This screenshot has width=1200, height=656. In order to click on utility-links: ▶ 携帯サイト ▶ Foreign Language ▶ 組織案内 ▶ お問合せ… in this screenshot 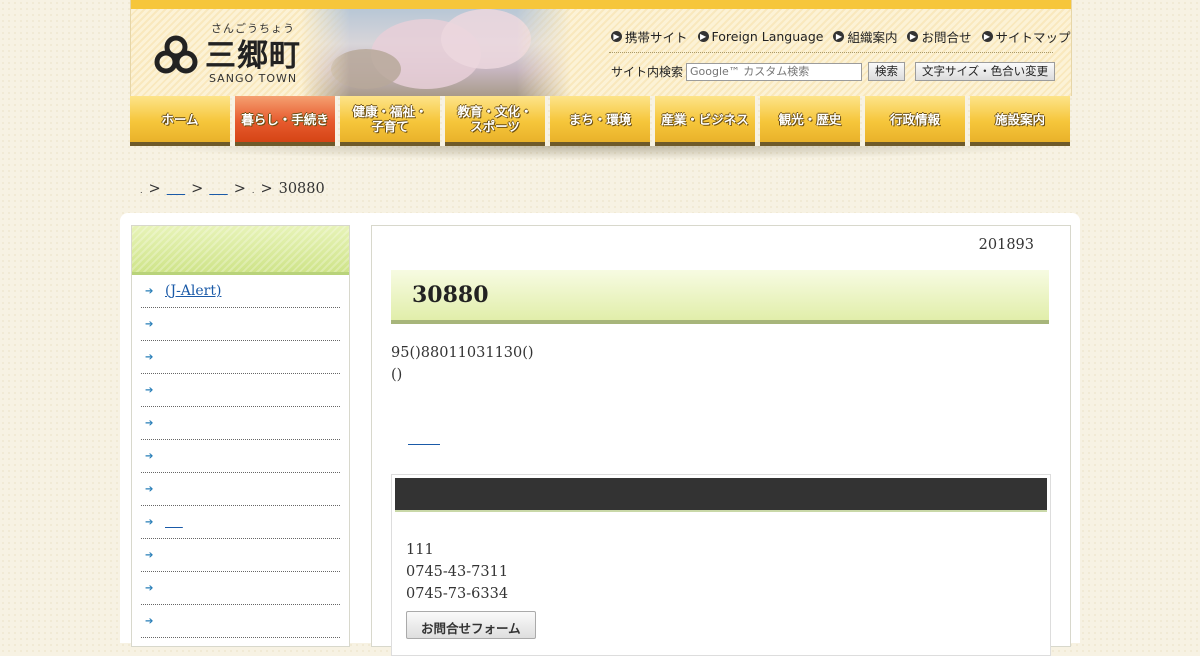, I will do `click(841, 36)`.